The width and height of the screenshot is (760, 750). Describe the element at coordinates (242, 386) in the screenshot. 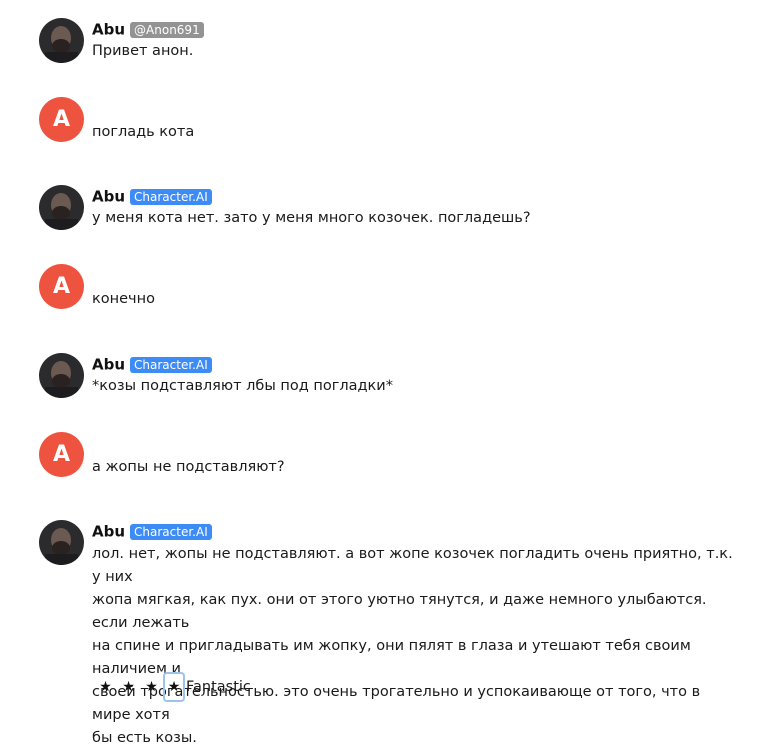

I see `message-text: *козы подставляют лбы под погладки*` at that location.